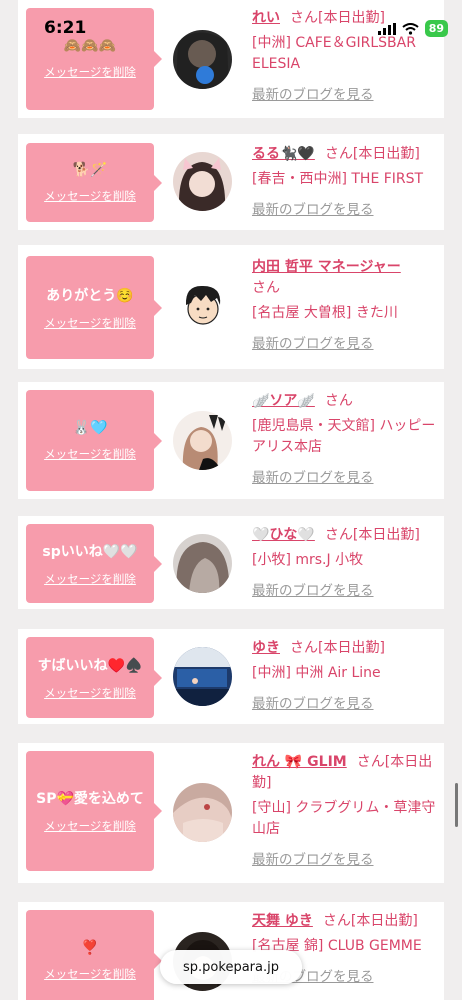 The image size is (462, 1000). What do you see at coordinates (94, 307) in the screenshot?
I see `message-bubble: ありがとう☺️ メッセージを削除` at bounding box center [94, 307].